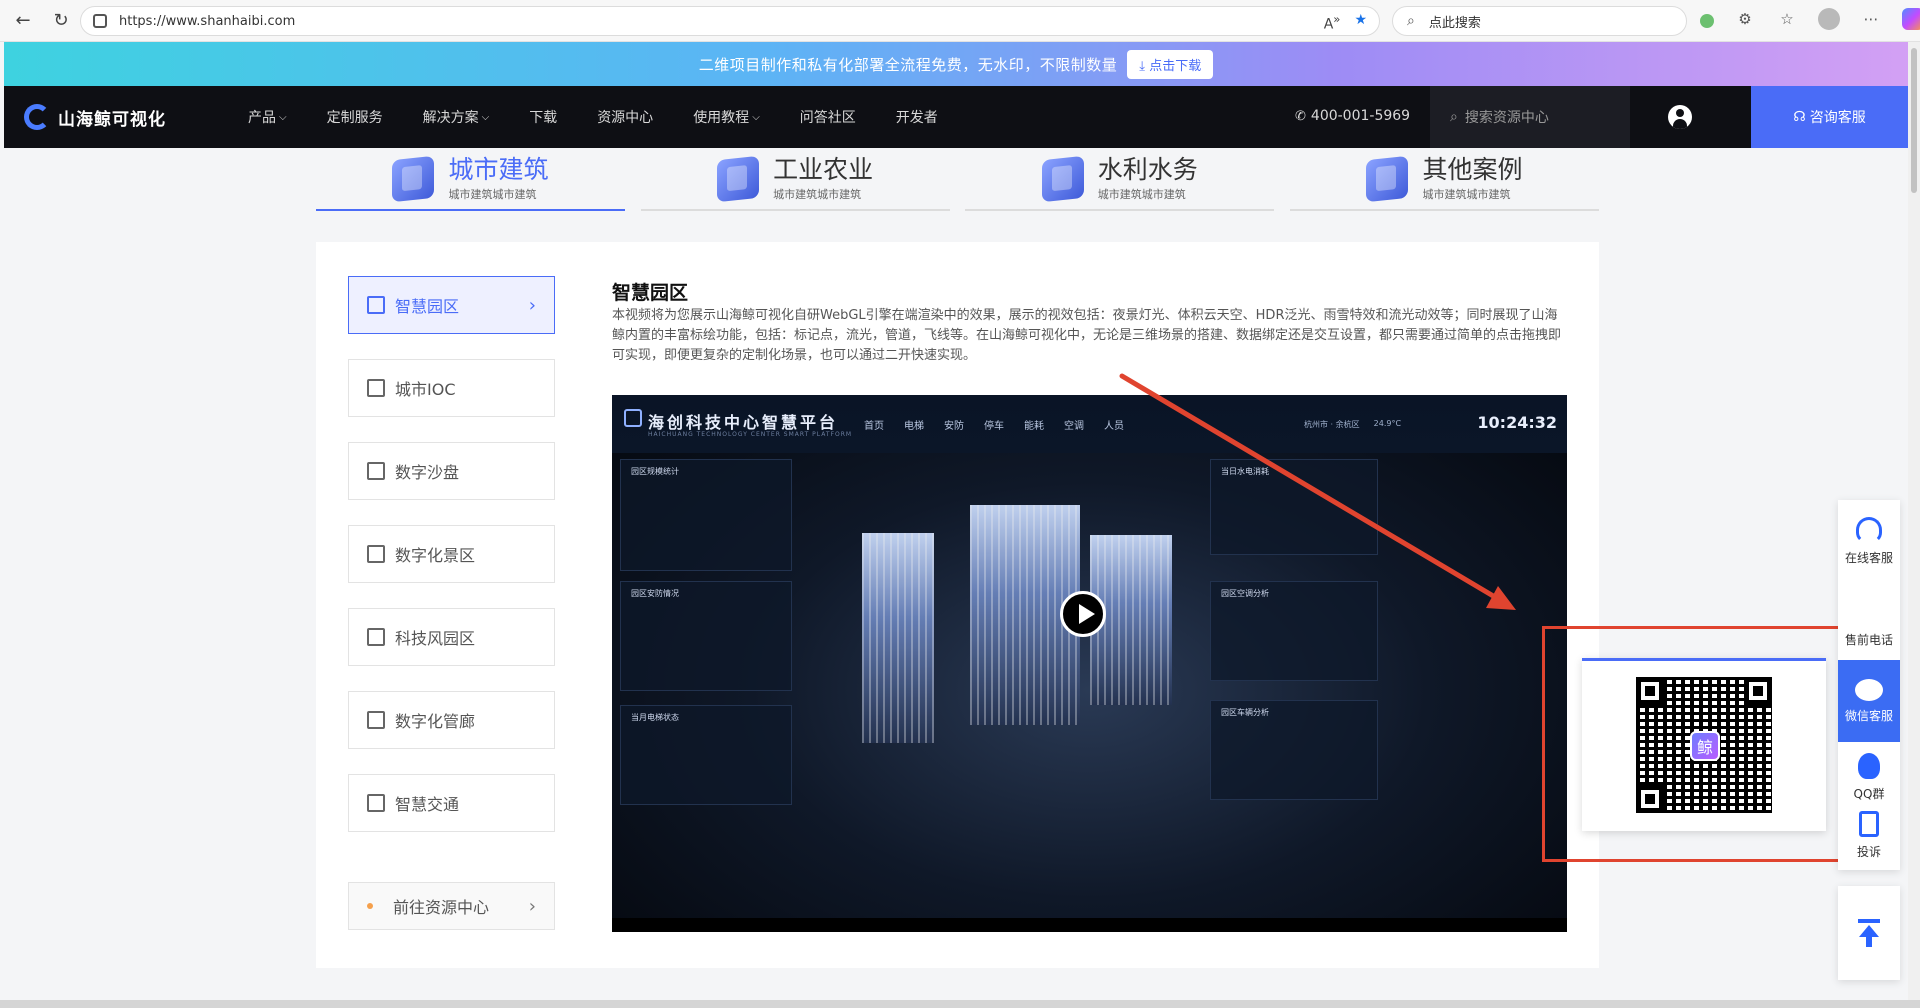  What do you see at coordinates (451, 305) in the screenshot?
I see `sidebar-item-smart-park: 智慧园区 ›` at bounding box center [451, 305].